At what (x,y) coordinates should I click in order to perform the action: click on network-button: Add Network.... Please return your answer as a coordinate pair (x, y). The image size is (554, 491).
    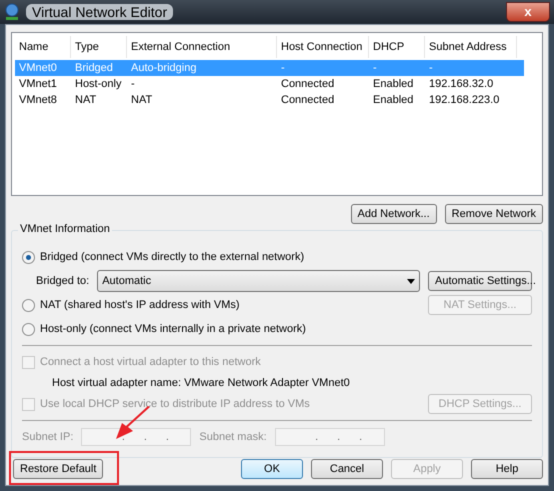
    Looking at the image, I should click on (393, 214).